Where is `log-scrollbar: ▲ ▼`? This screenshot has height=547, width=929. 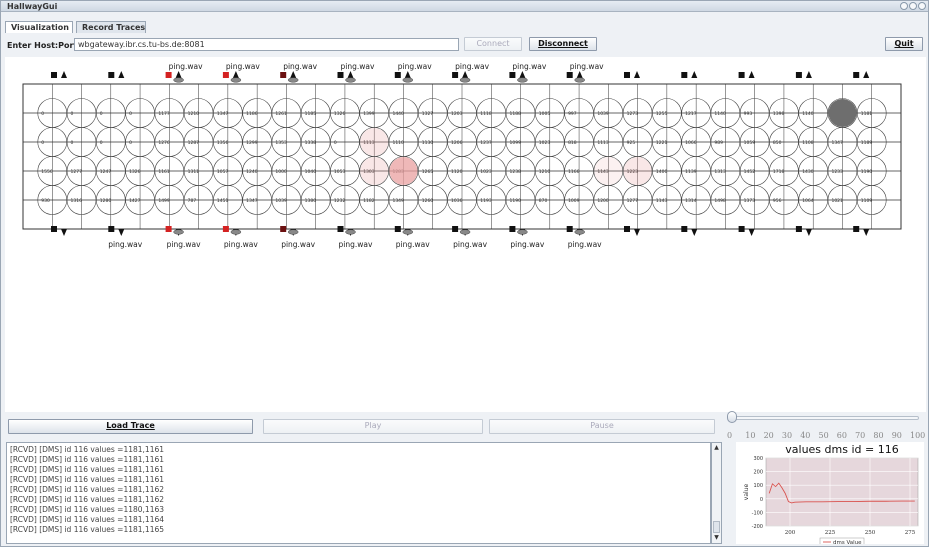
log-scrollbar: ▲ ▼ is located at coordinates (716, 493).